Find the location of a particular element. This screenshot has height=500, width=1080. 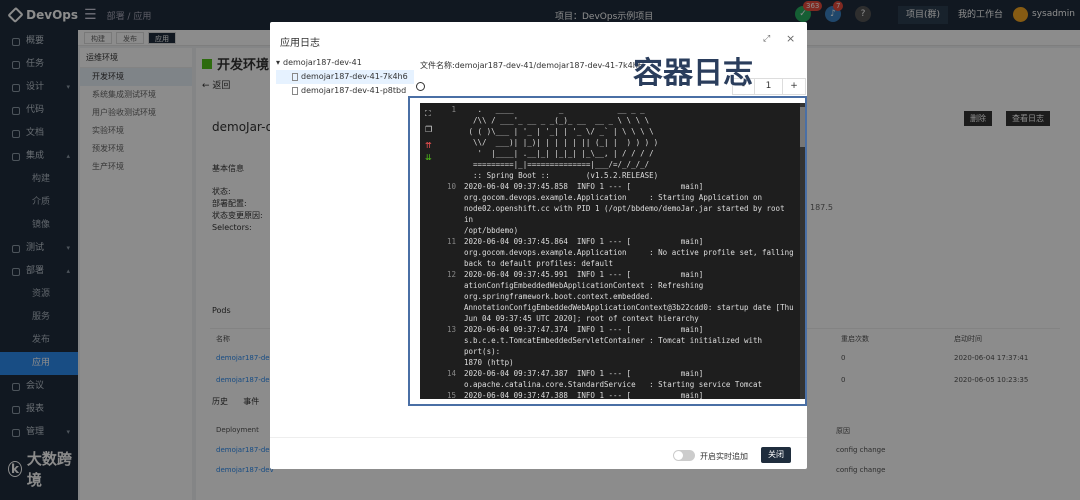

realtime-label: 开启实时追加 is located at coordinates (724, 456).